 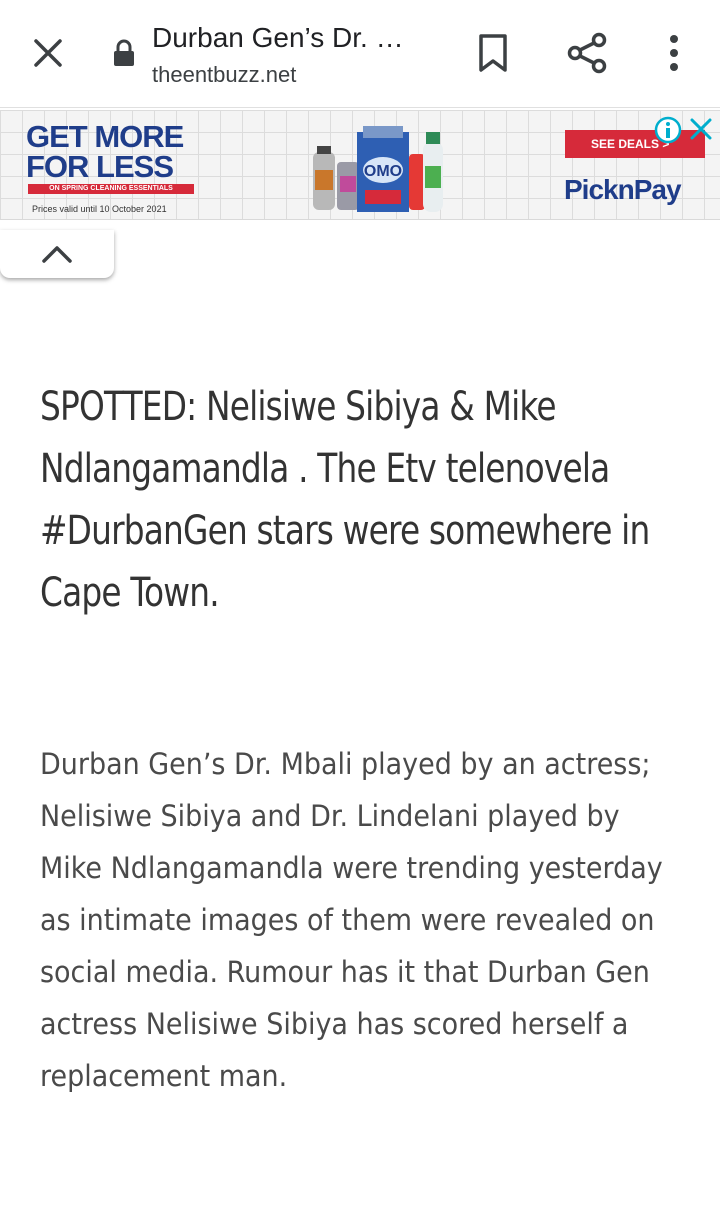 I want to click on chevron-up-icon, so click(x=57, y=254).